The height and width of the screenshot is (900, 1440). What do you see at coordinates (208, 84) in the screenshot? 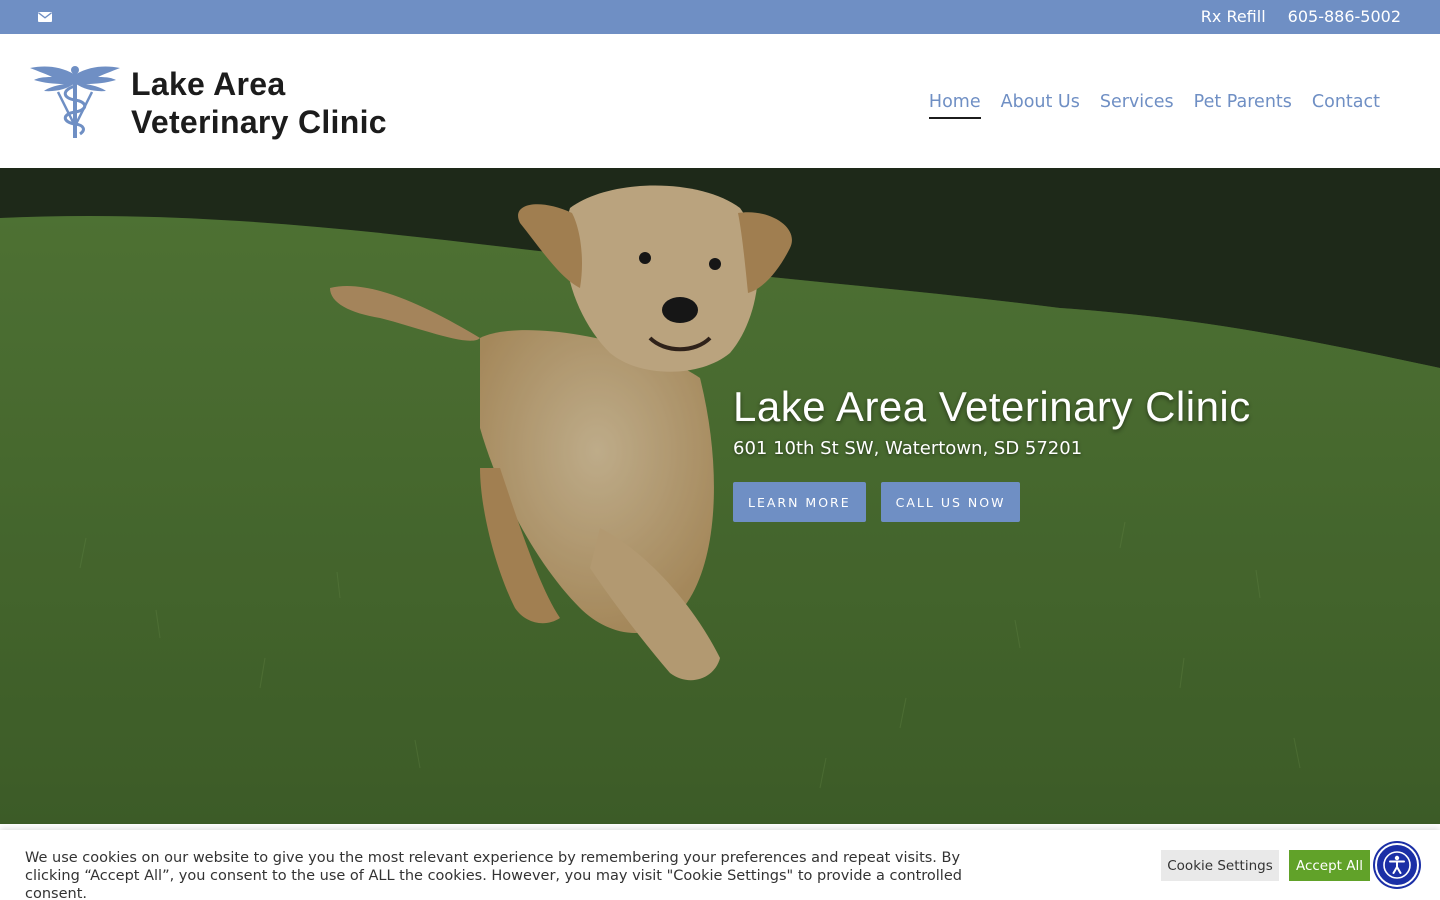
I see `brand-line-1: Lake Area` at bounding box center [208, 84].